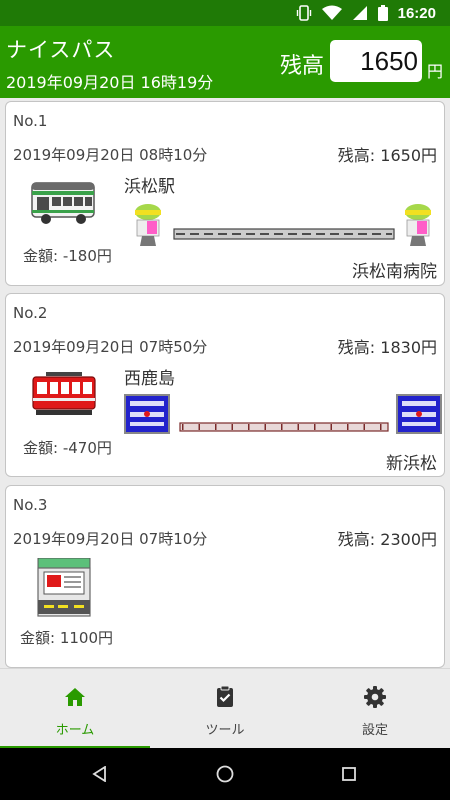 Image resolution: width=450 pixels, height=800 pixels. I want to click on back-icon, so click(100, 774).